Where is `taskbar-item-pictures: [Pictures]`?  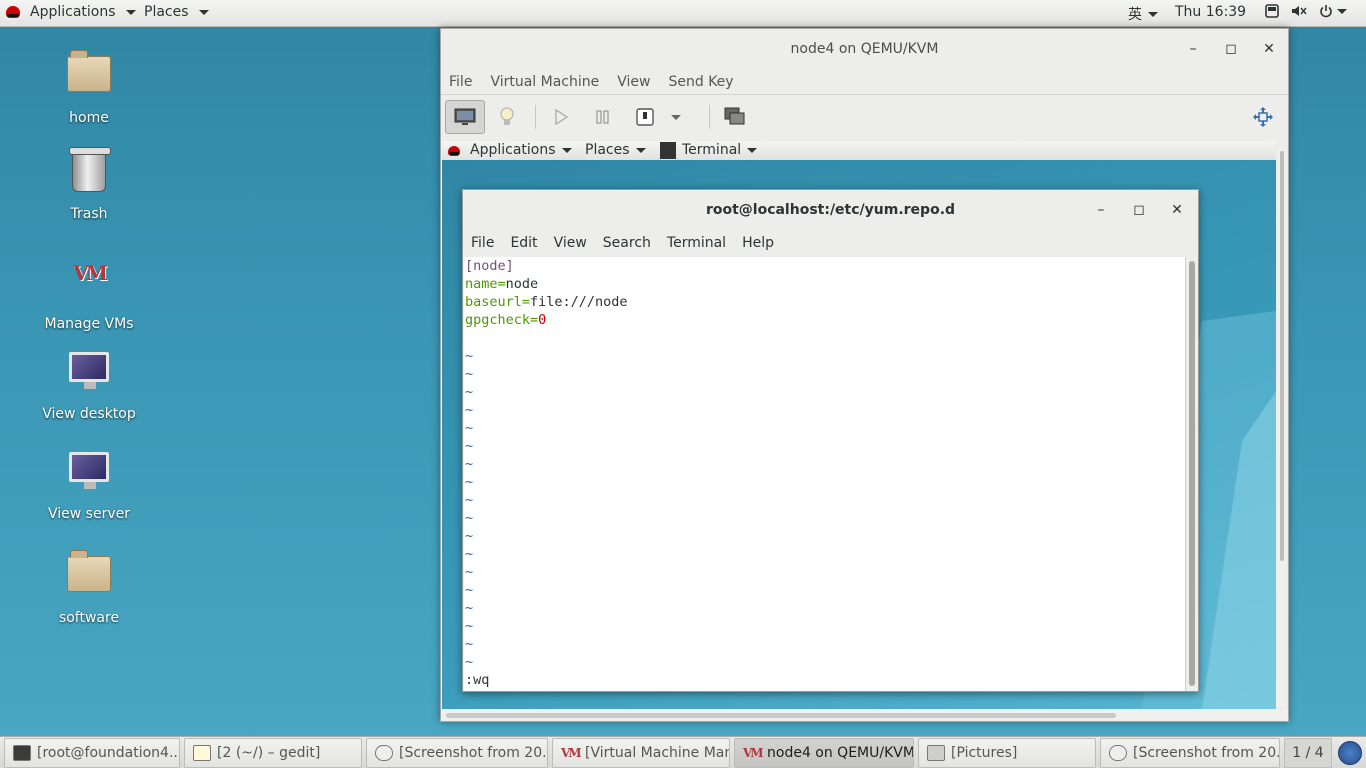
taskbar-item-pictures: [Pictures] is located at coordinates (1007, 753).